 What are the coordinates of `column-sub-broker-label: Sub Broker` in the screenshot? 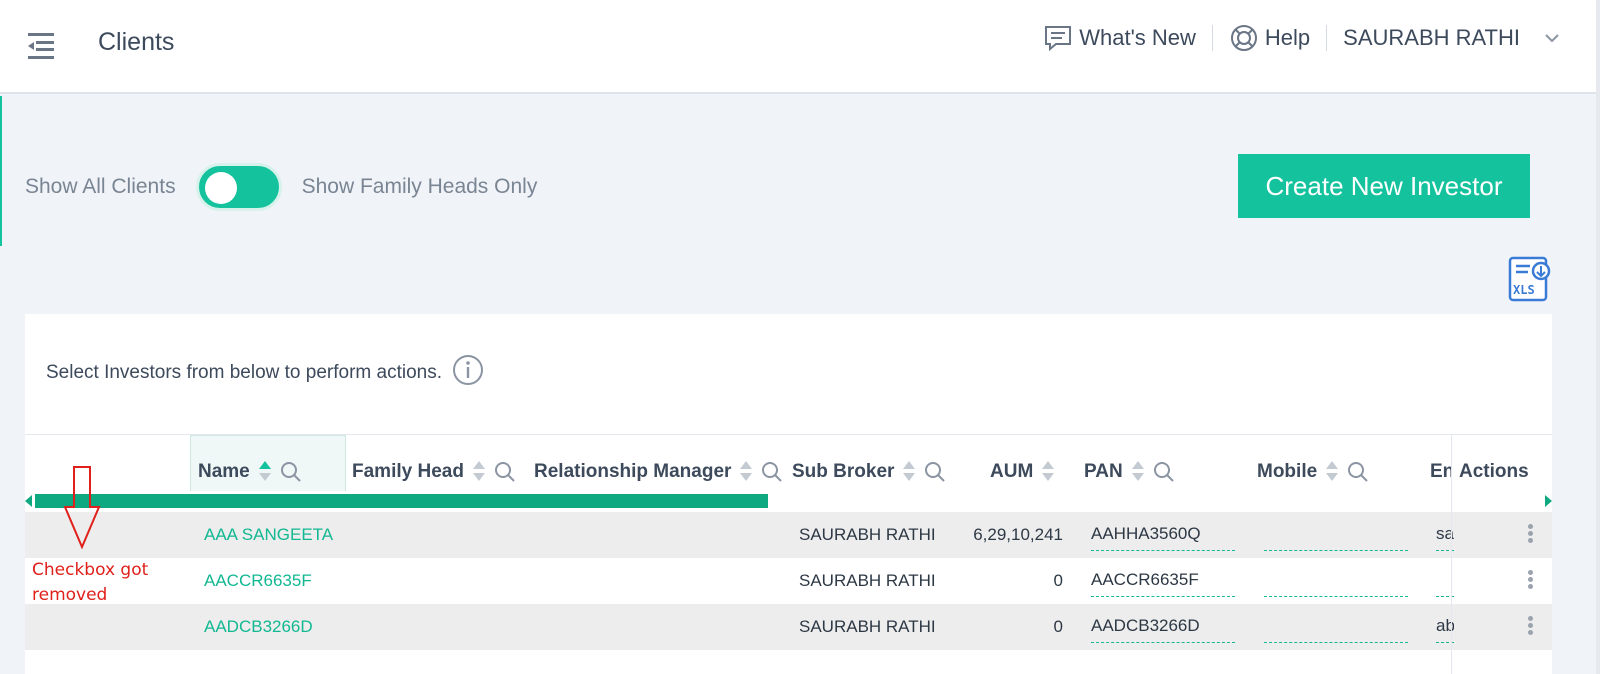 It's located at (843, 471).